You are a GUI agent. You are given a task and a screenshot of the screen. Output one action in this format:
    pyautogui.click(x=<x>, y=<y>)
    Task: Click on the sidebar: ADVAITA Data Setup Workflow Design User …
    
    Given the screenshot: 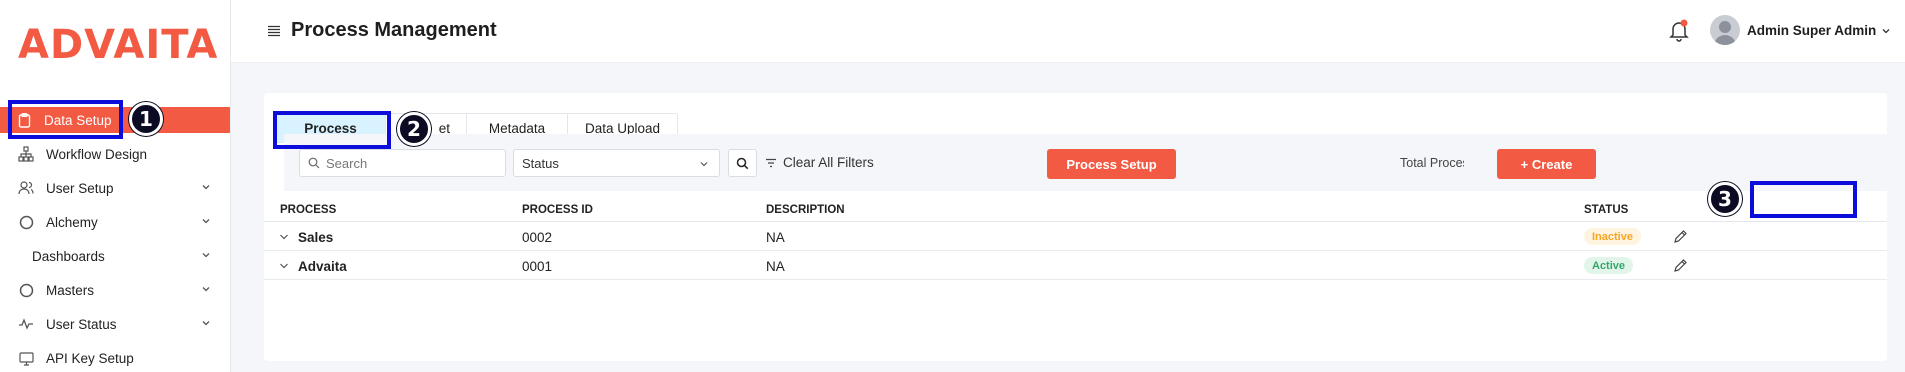 What is the action you would take?
    pyautogui.click(x=115, y=186)
    